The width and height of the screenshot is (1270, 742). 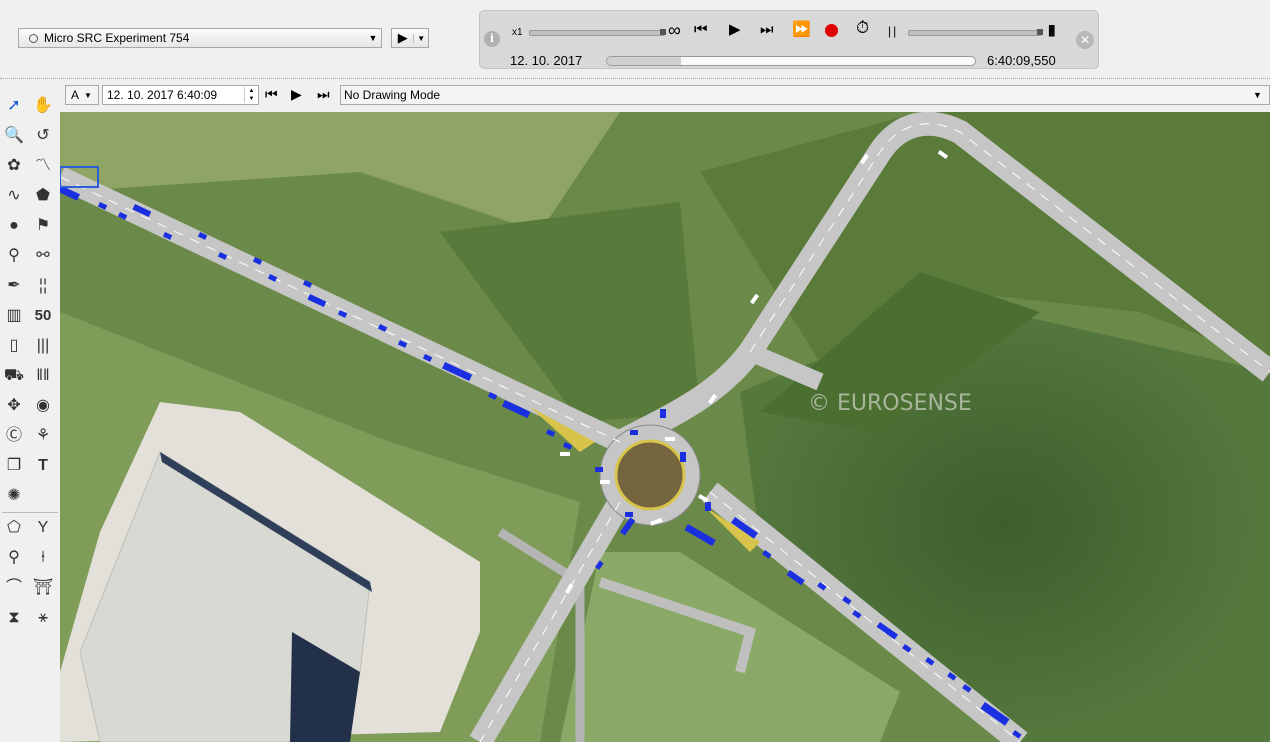 What do you see at coordinates (14, 558) in the screenshot?
I see `point-icon: ⚲` at bounding box center [14, 558].